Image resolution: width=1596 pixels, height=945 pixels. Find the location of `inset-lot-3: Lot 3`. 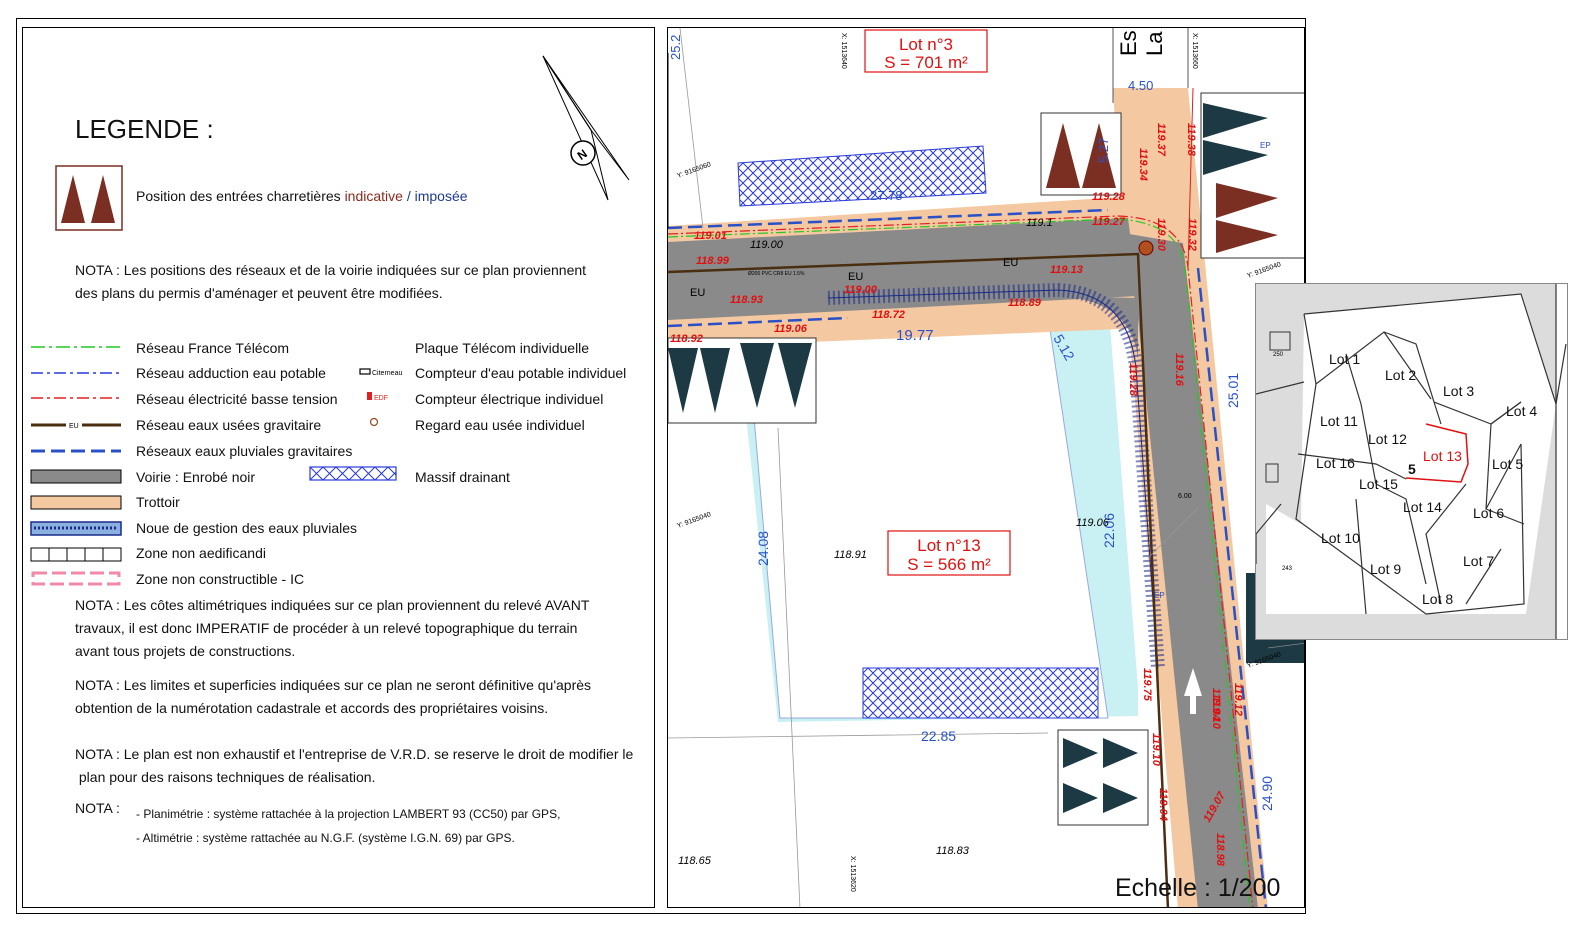

inset-lot-3: Lot 3 is located at coordinates (1458, 391).